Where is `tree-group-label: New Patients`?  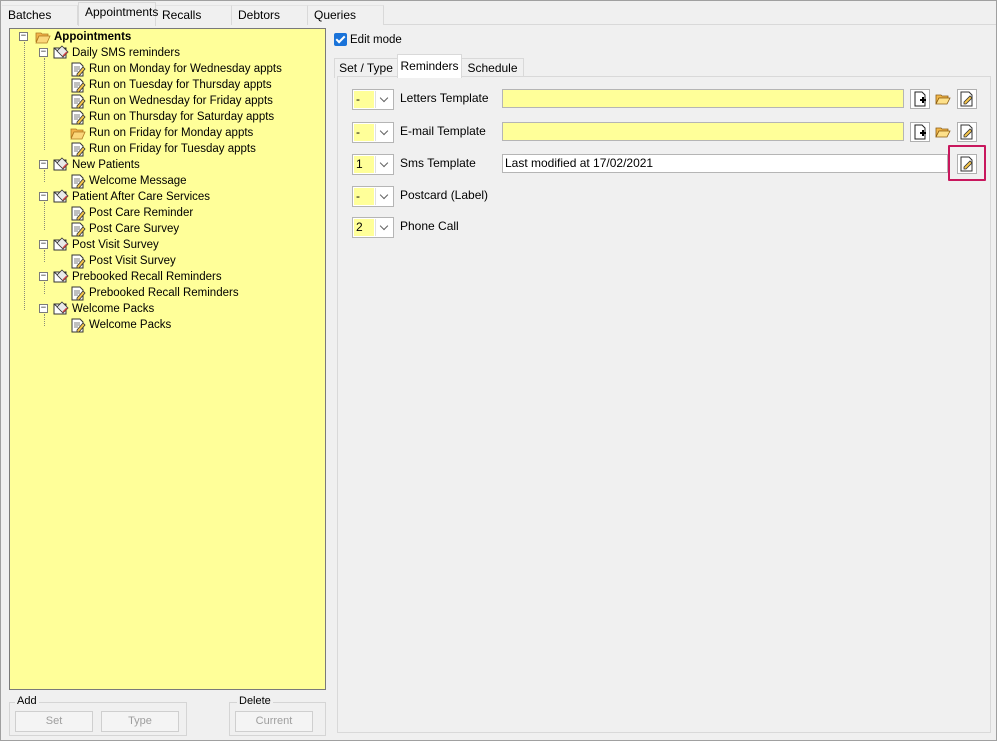
tree-group-label: New Patients is located at coordinates (106, 165).